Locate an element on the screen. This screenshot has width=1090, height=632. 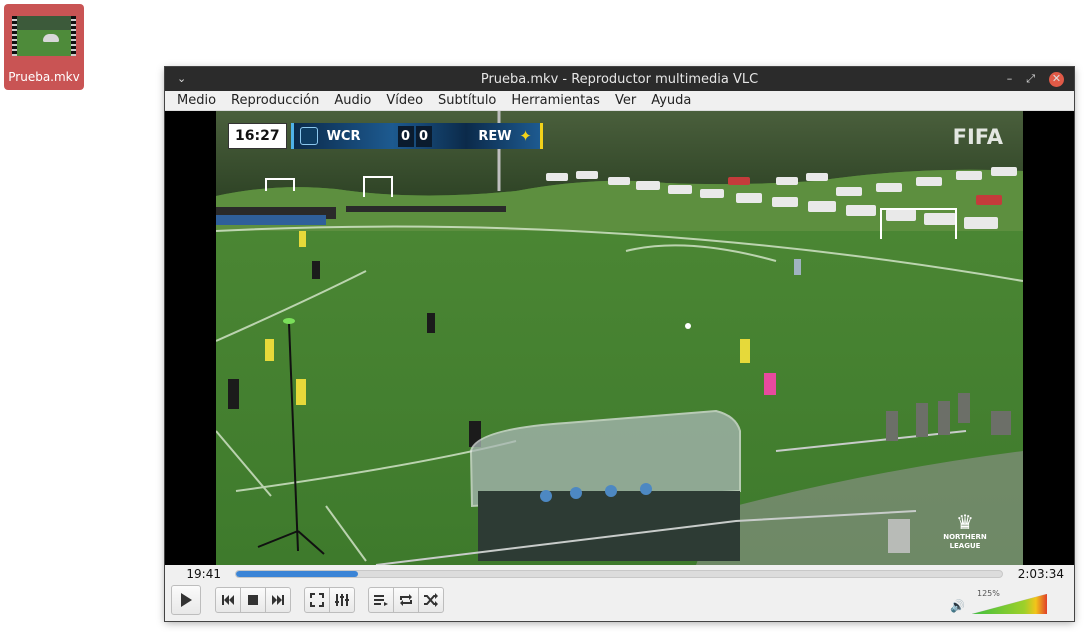
next-button is located at coordinates (278, 600).